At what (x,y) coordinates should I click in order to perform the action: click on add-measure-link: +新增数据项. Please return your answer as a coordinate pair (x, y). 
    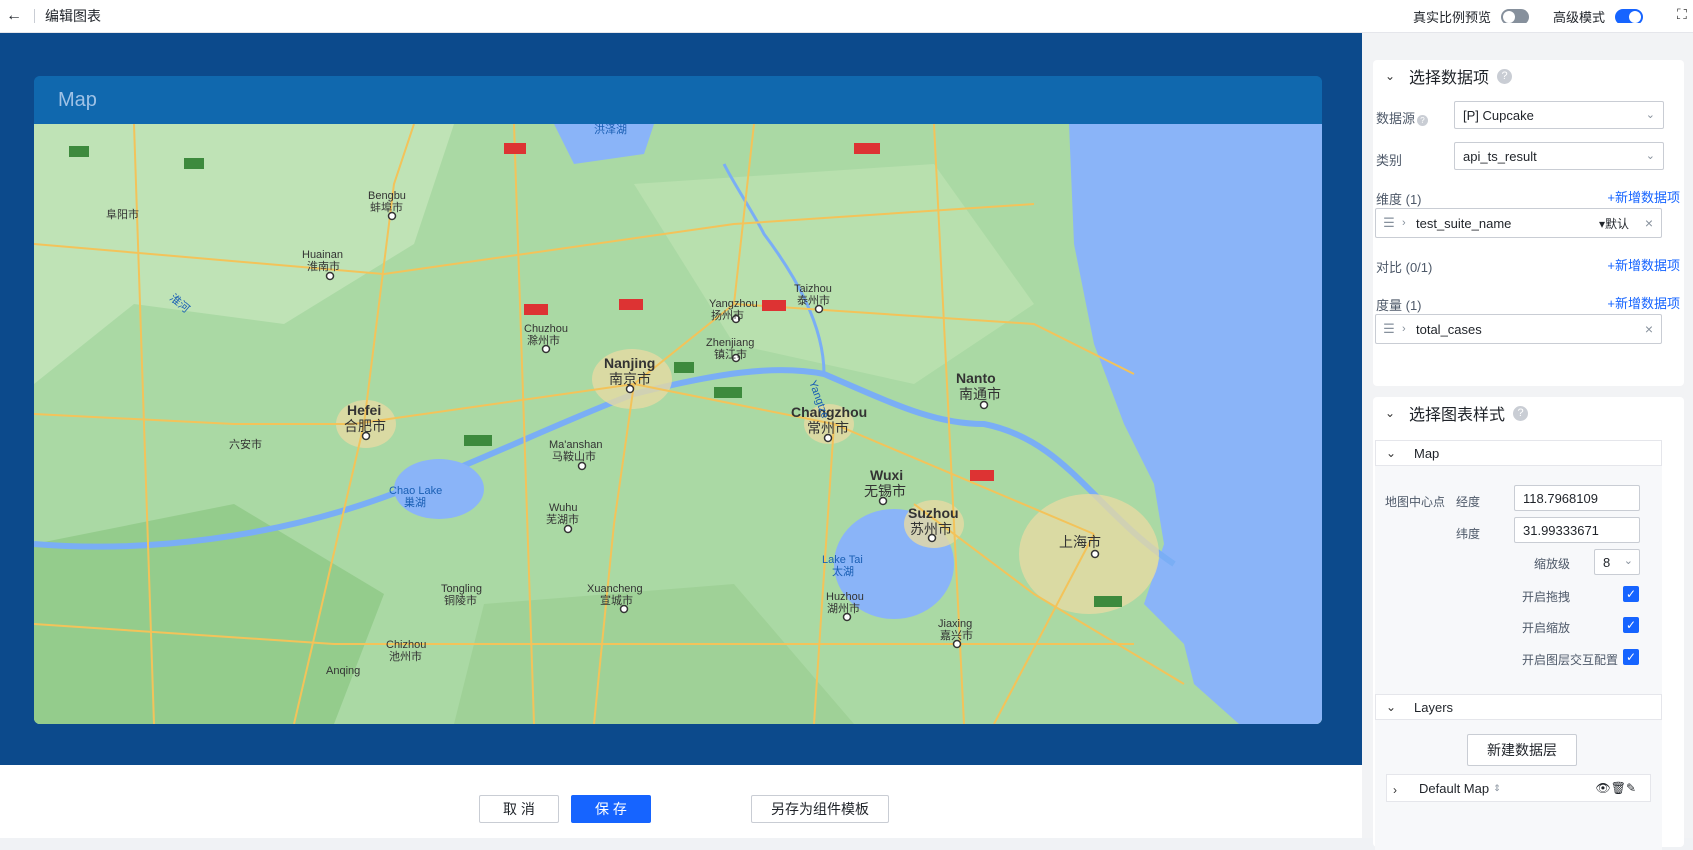
    Looking at the image, I should click on (1643, 302).